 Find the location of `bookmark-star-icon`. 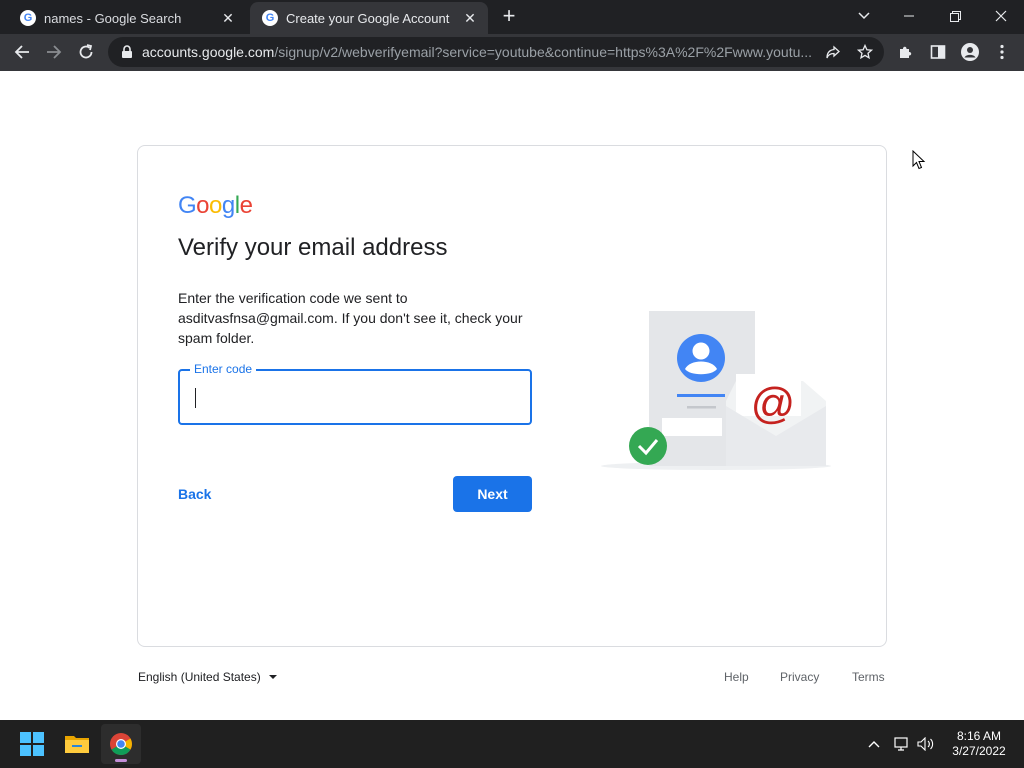

bookmark-star-icon is located at coordinates (865, 52).